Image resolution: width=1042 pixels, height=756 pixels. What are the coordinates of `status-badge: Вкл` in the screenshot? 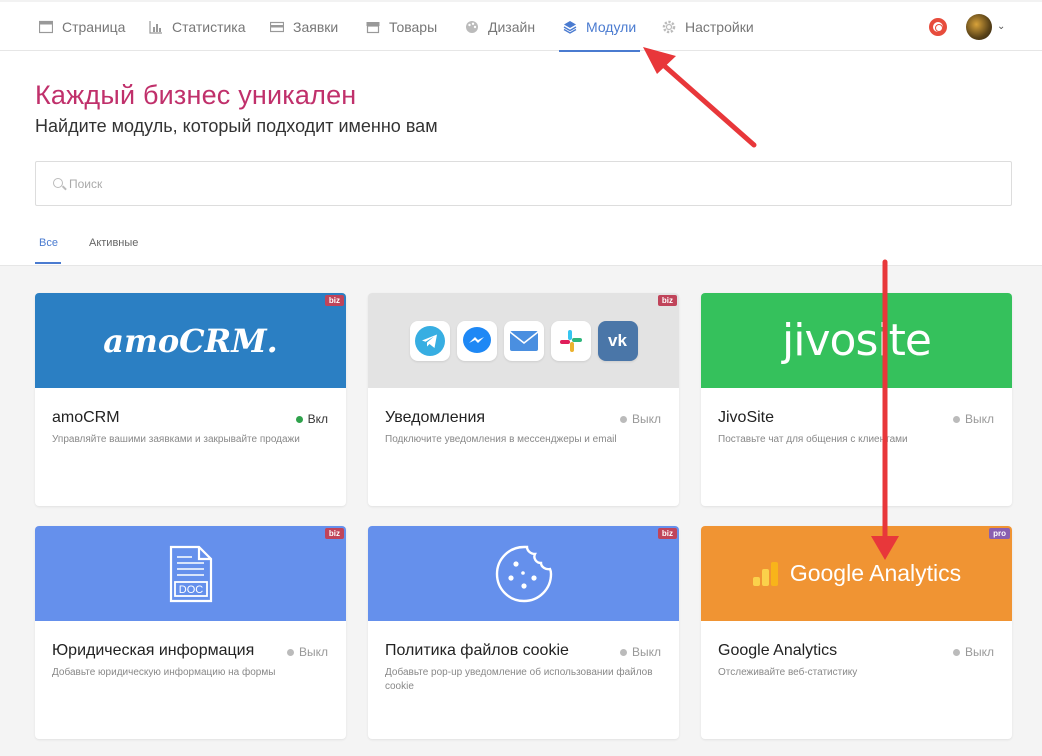 It's located at (311, 419).